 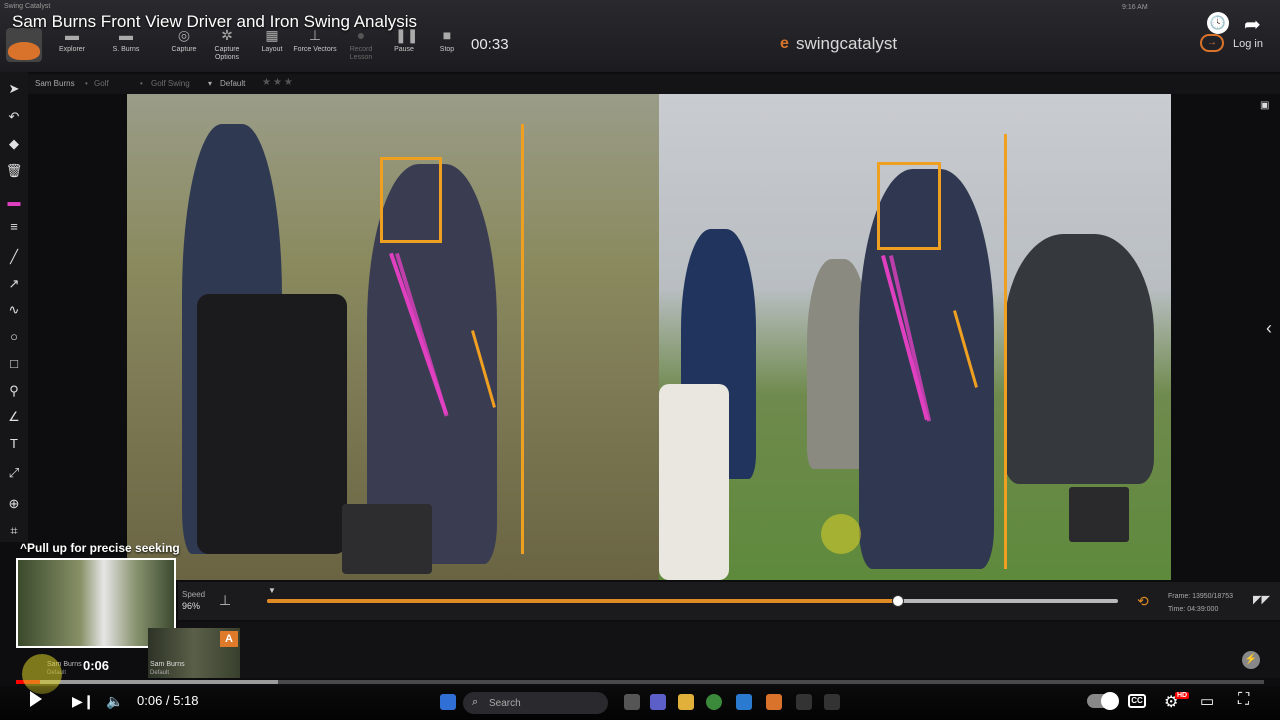 What do you see at coordinates (168, 700) in the screenshot?
I see `yt-time-display: 0:06 / 5:18` at bounding box center [168, 700].